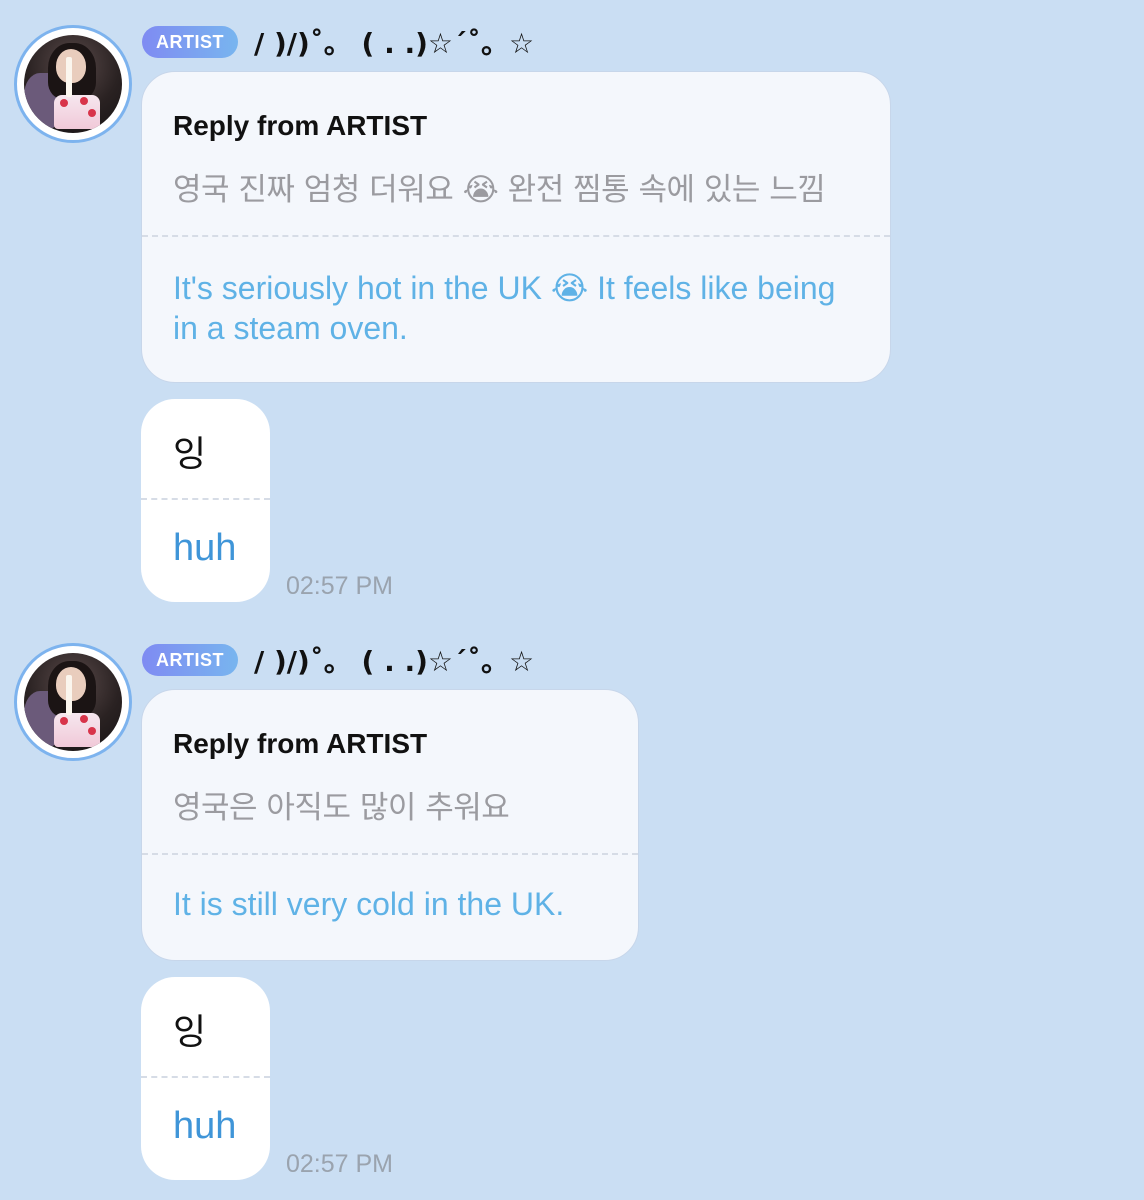 Image resolution: width=1144 pixels, height=1200 pixels. Describe the element at coordinates (369, 904) in the screenshot. I see `reply-translation-text: It is still very cold in the UK.` at that location.